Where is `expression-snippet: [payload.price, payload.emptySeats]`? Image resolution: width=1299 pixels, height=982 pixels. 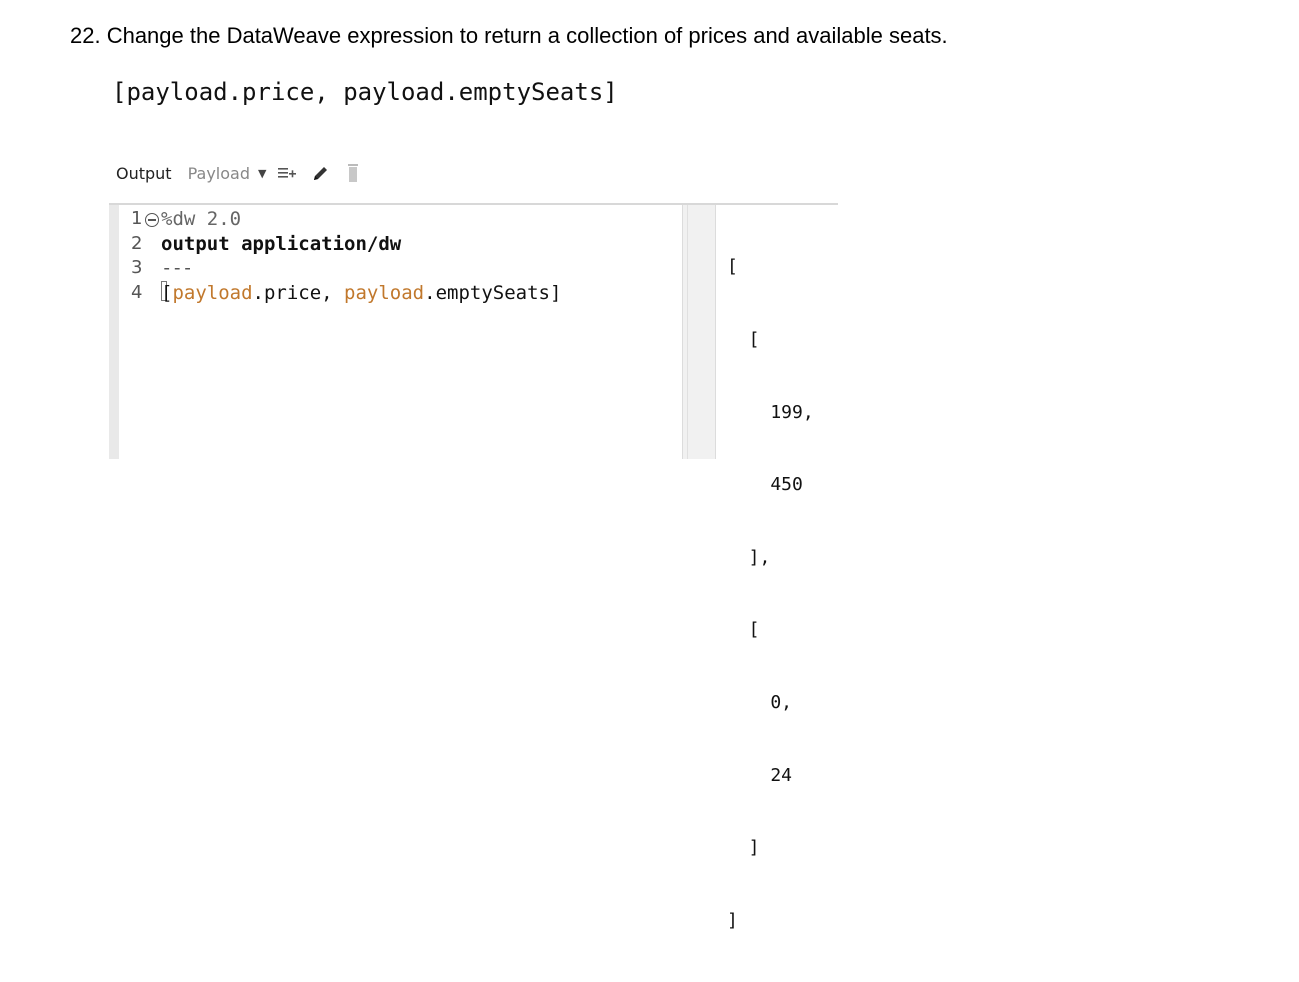 expression-snippet: [payload.price, payload.emptySeats] is located at coordinates (365, 92).